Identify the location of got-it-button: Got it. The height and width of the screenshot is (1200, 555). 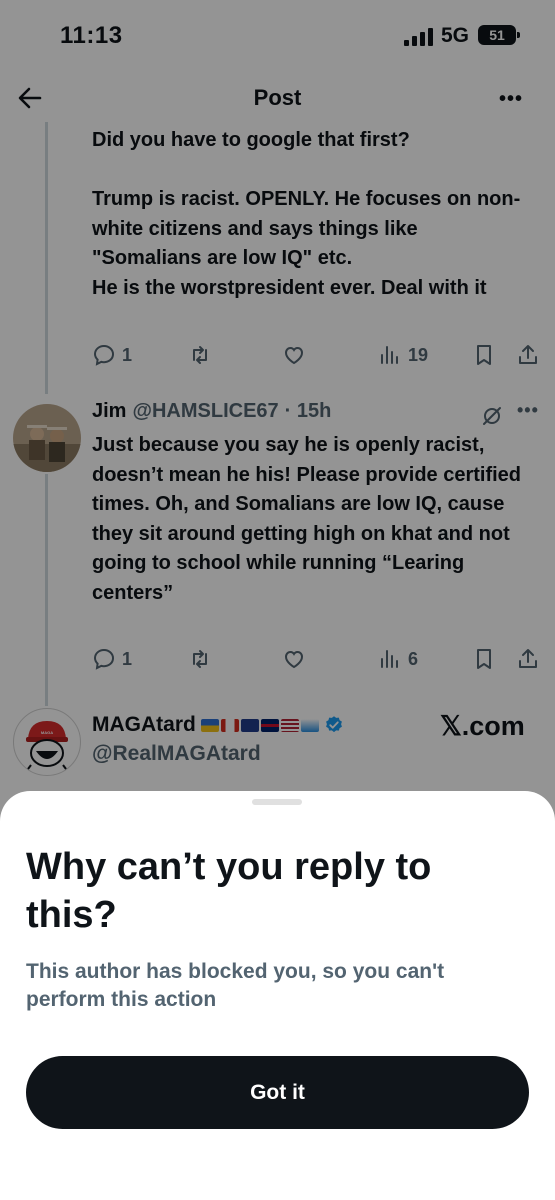
(277, 1092).